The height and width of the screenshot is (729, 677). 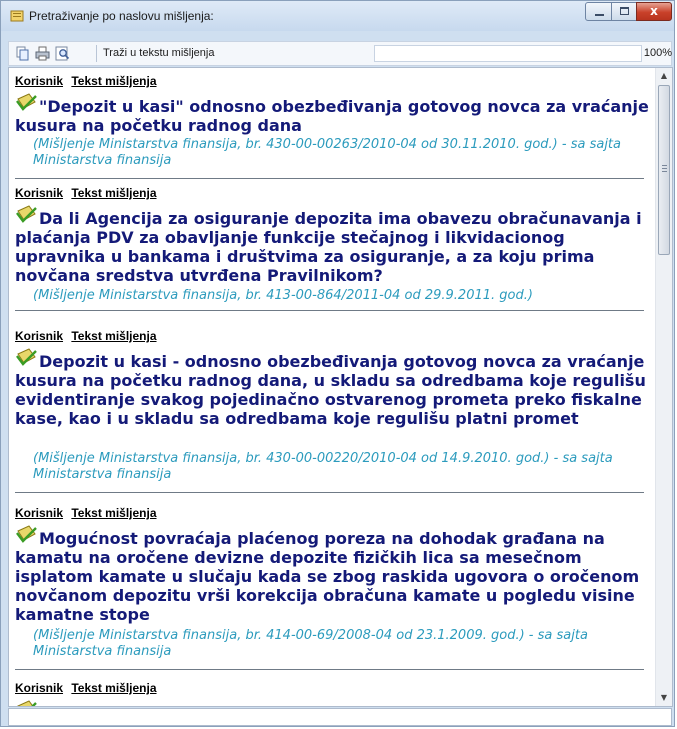 I want to click on scroll-up-arrow-icon: ▲, so click(x=664, y=76).